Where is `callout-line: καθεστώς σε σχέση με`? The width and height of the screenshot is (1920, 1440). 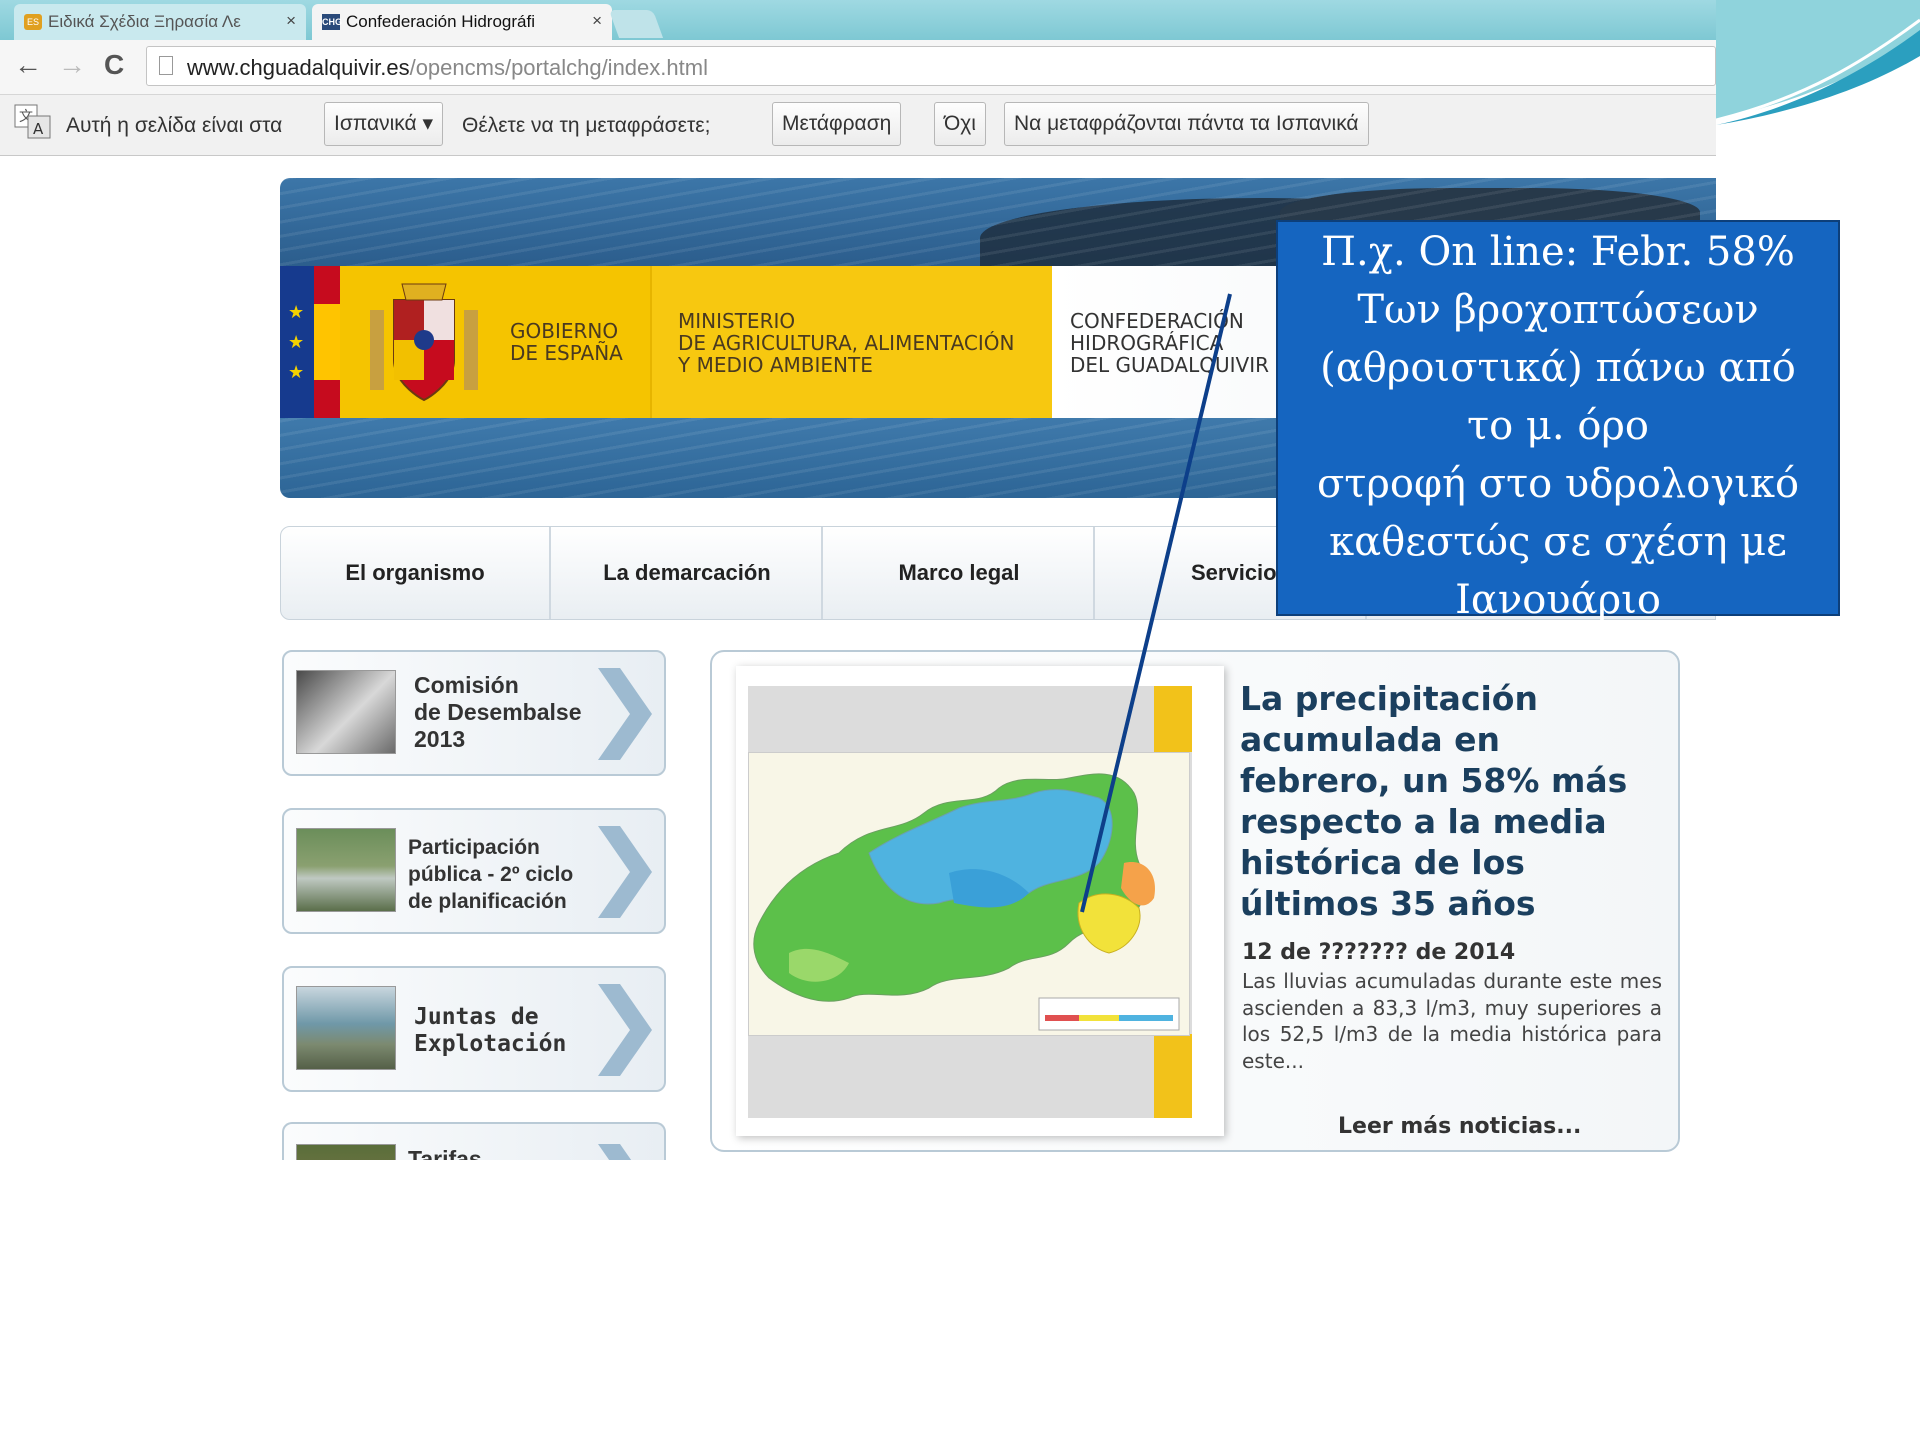
callout-line: καθεστώς σε σχέση με is located at coordinates (1558, 542).